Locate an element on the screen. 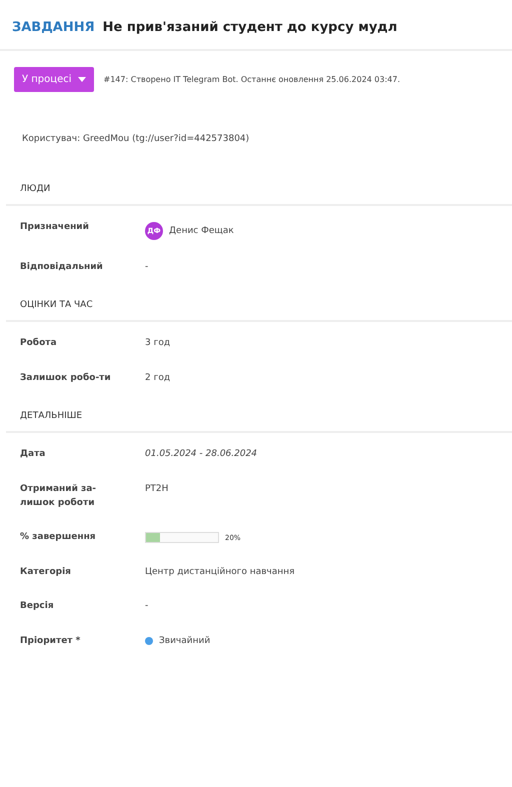  field-label: Призначений is located at coordinates (55, 227).